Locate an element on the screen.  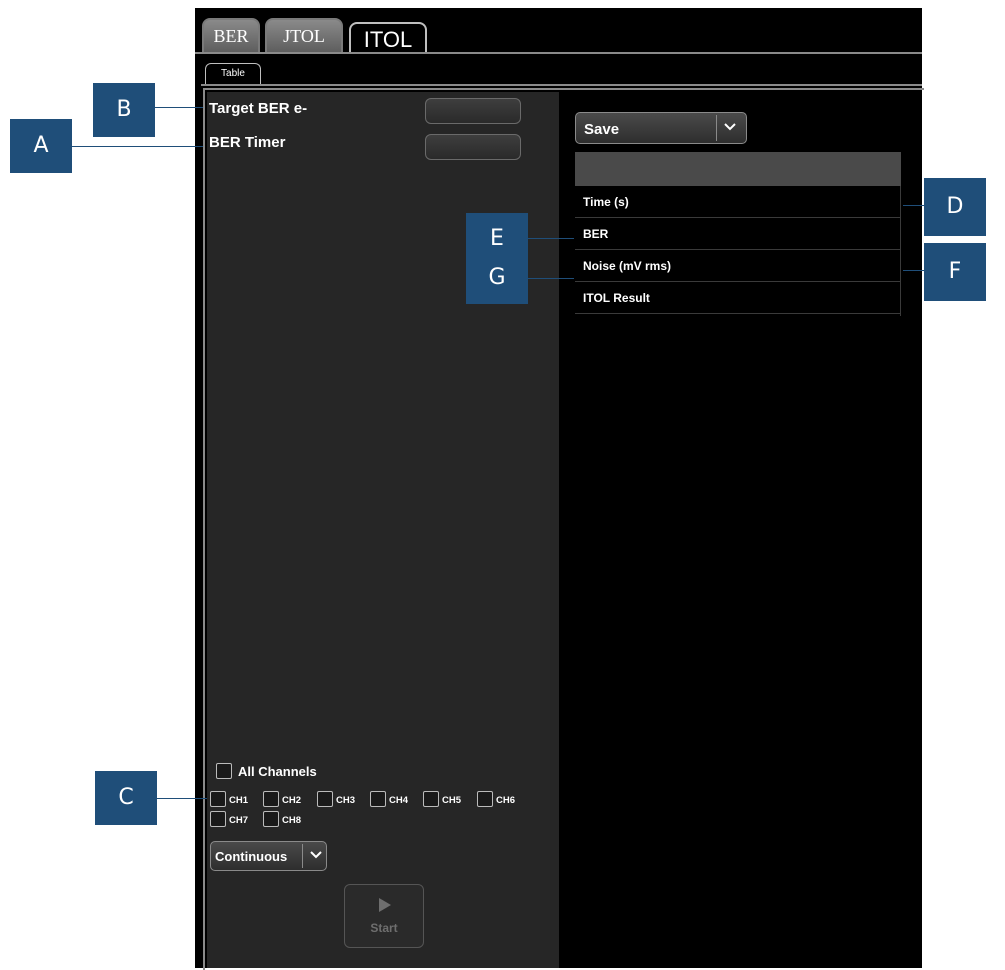
callout-a-leader is located at coordinates (137, 146).